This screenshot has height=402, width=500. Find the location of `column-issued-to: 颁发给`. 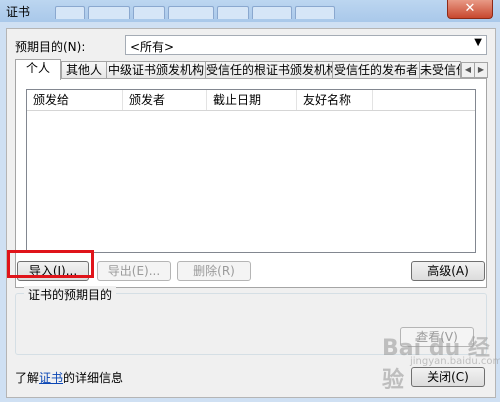

column-issued-to: 颁发给 is located at coordinates (75, 100).